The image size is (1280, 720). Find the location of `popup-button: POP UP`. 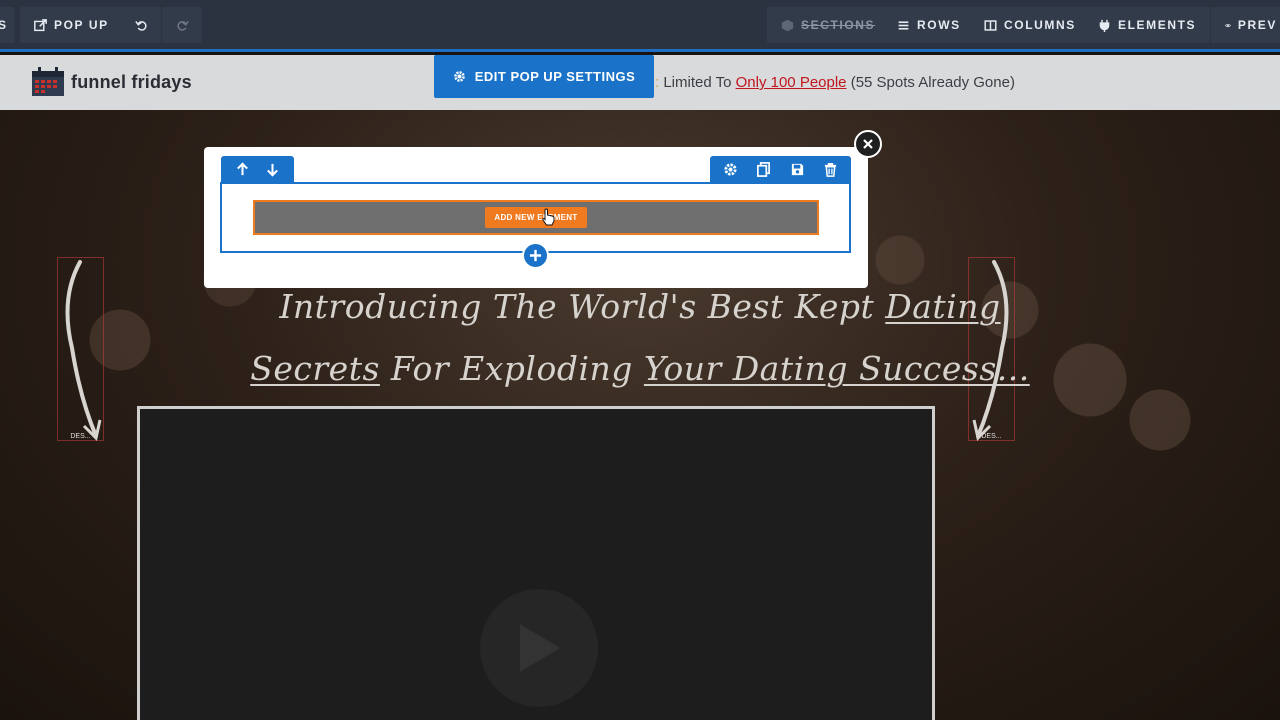

popup-button: POP UP is located at coordinates (71, 25).